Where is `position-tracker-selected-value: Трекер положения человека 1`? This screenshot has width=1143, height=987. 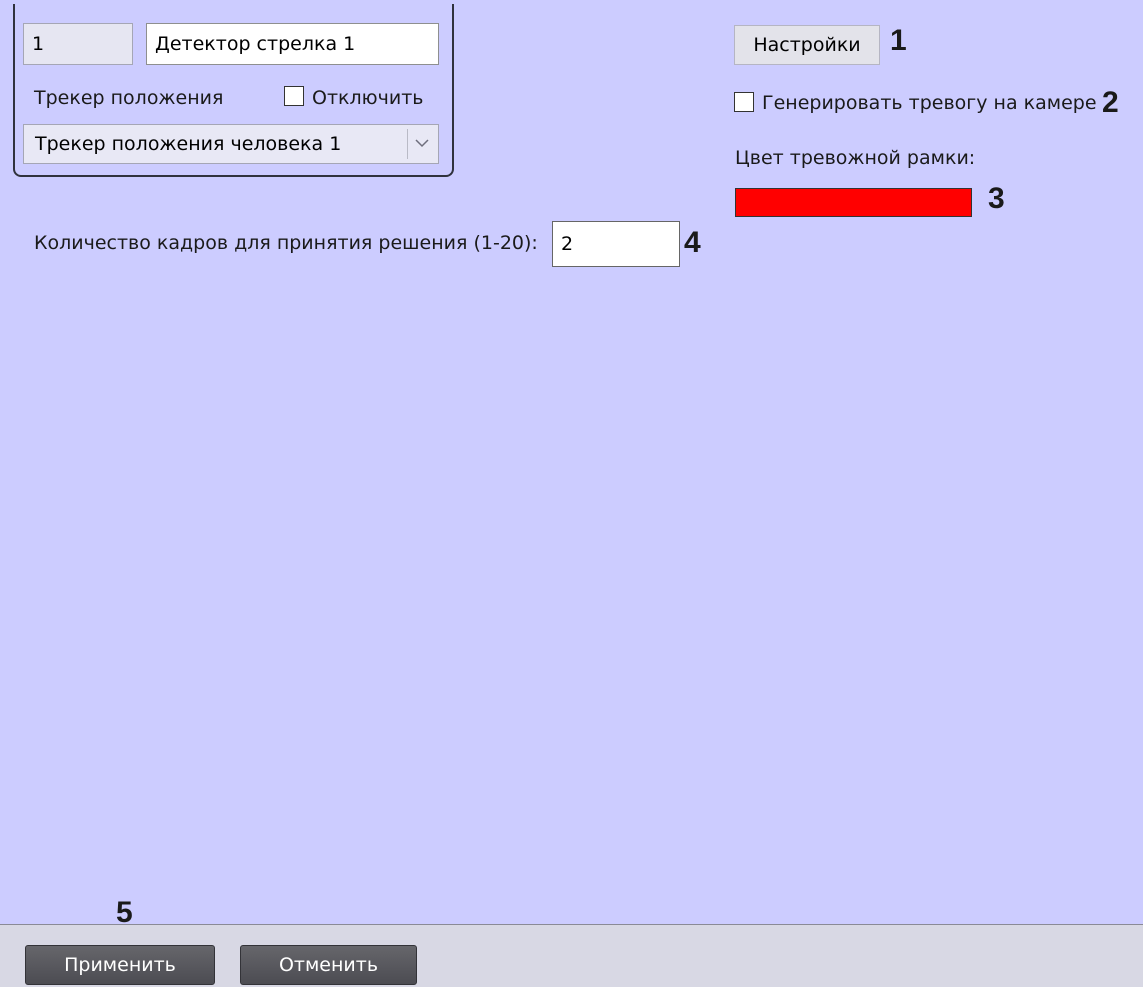 position-tracker-selected-value: Трекер положения человека 1 is located at coordinates (188, 144).